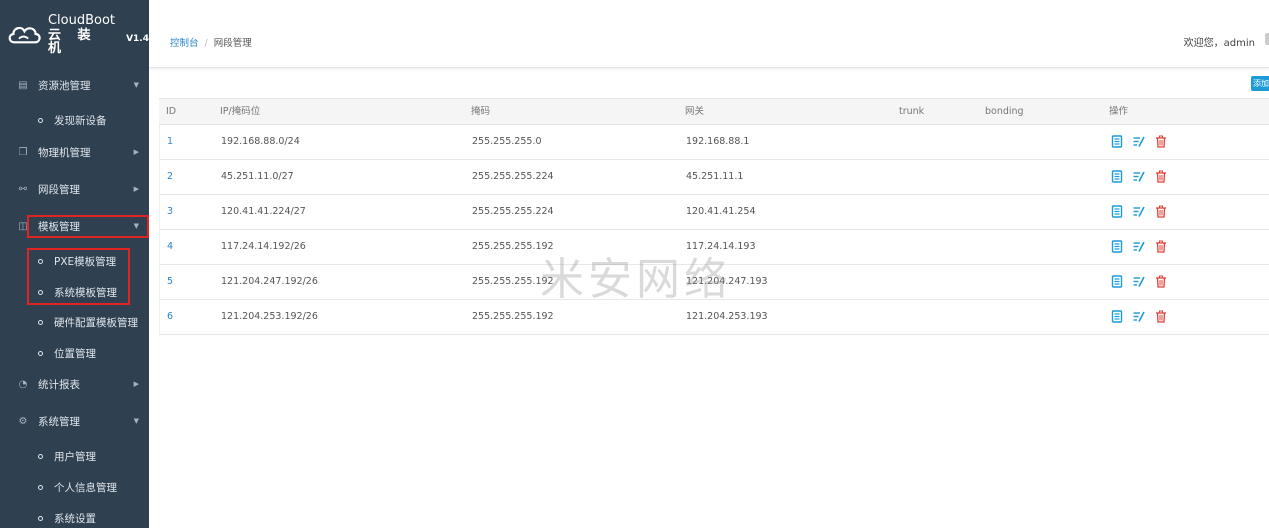 This screenshot has height=528, width=1269. What do you see at coordinates (240, 111) in the screenshot?
I see `column-header-ip: IP/掩码位` at bounding box center [240, 111].